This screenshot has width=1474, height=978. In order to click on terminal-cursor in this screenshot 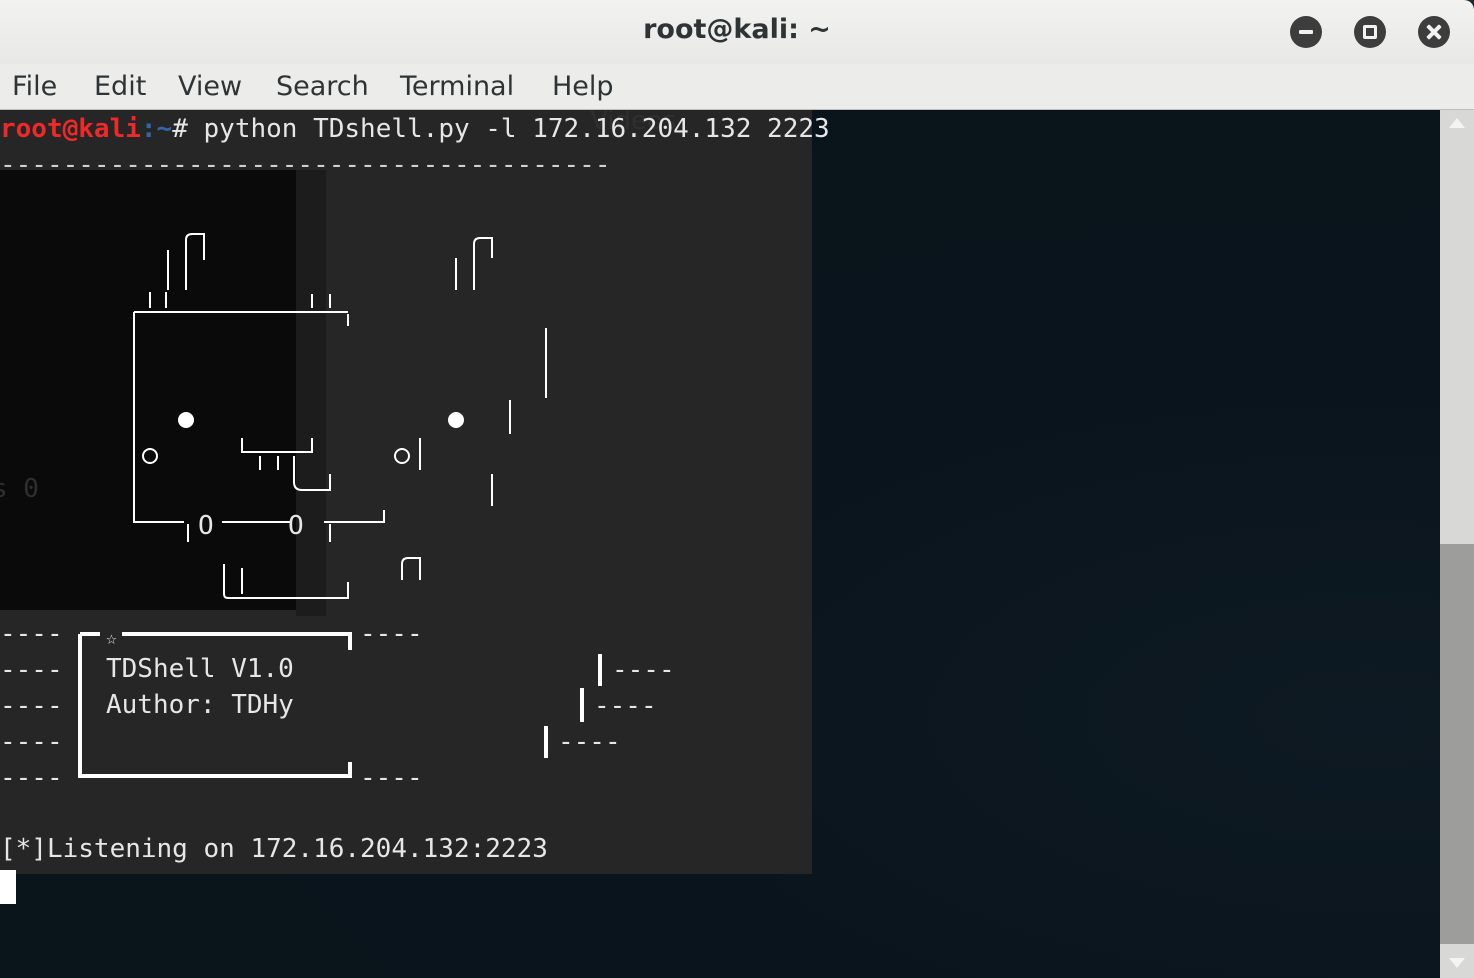, I will do `click(8, 887)`.